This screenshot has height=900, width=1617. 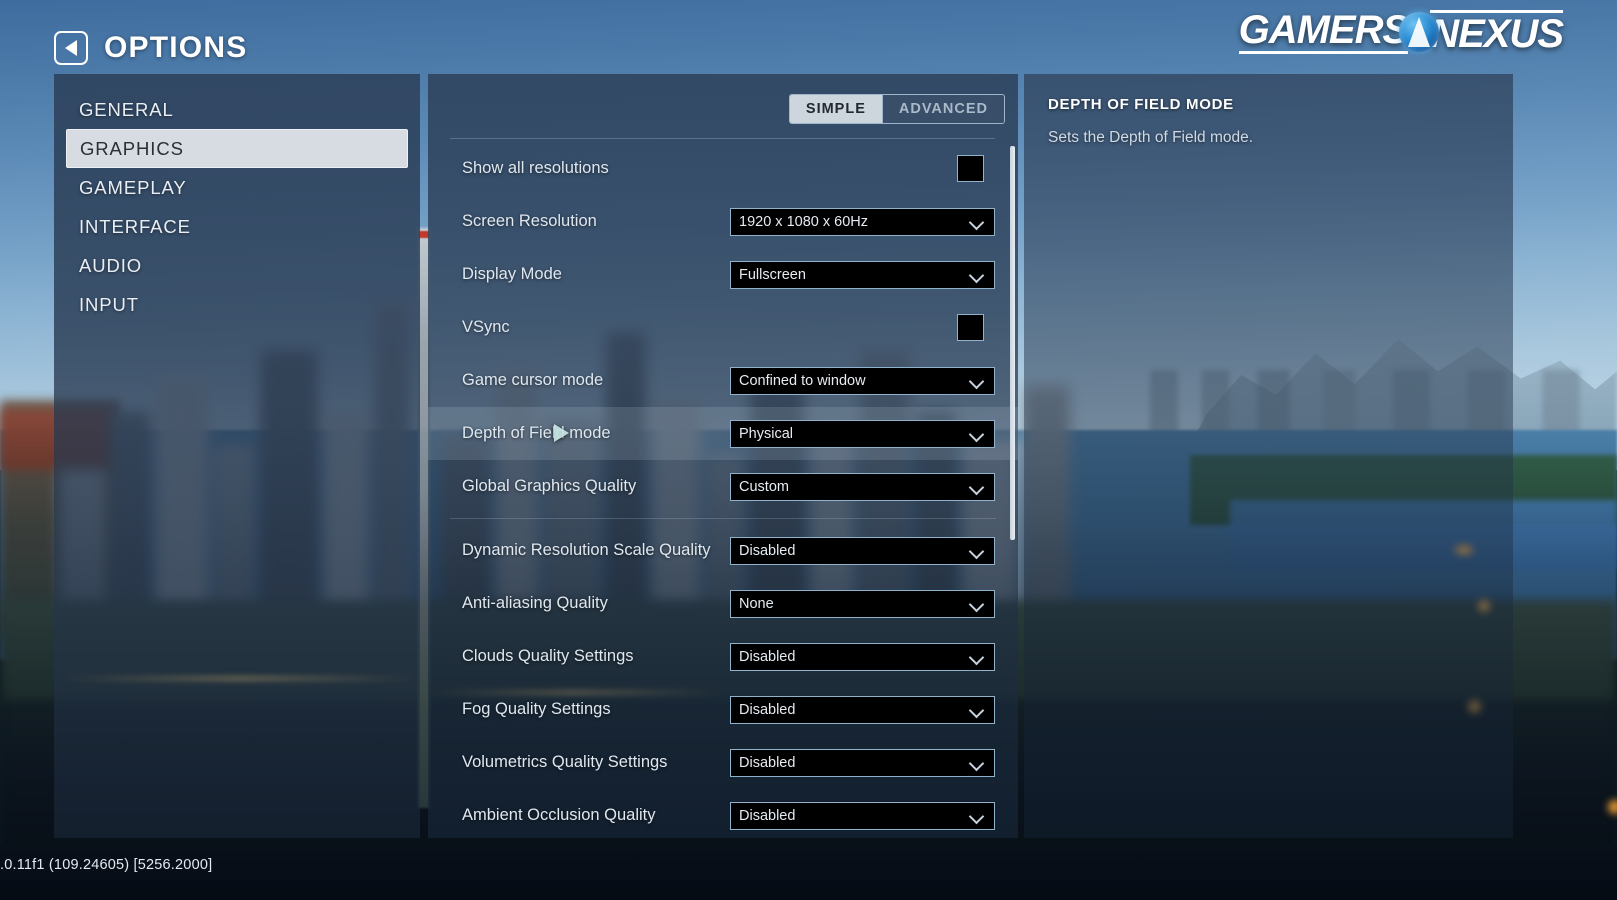 I want to click on settings-scrollbar-thumb, so click(x=1012, y=343).